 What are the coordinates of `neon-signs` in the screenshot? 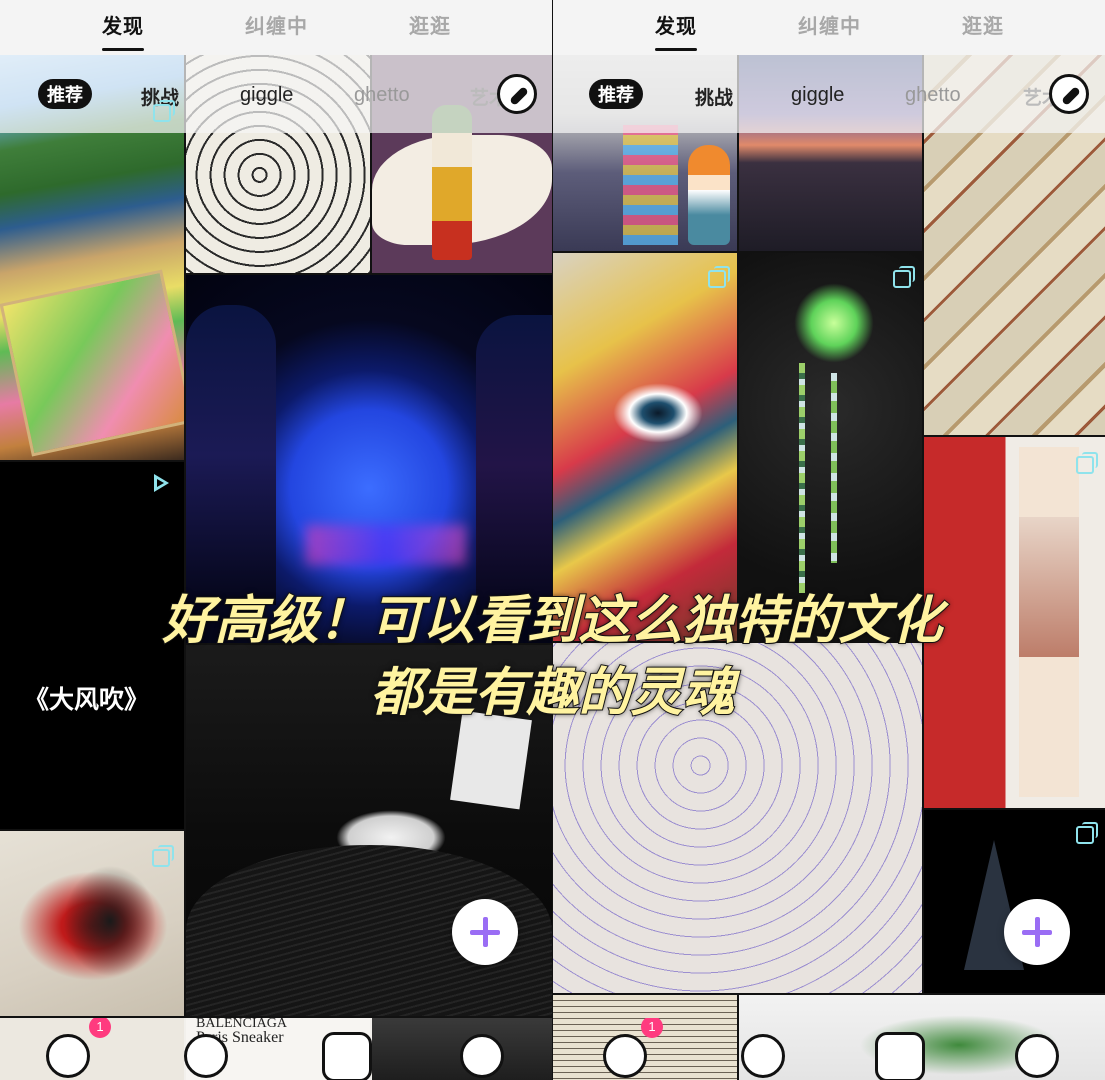 It's located at (650, 185).